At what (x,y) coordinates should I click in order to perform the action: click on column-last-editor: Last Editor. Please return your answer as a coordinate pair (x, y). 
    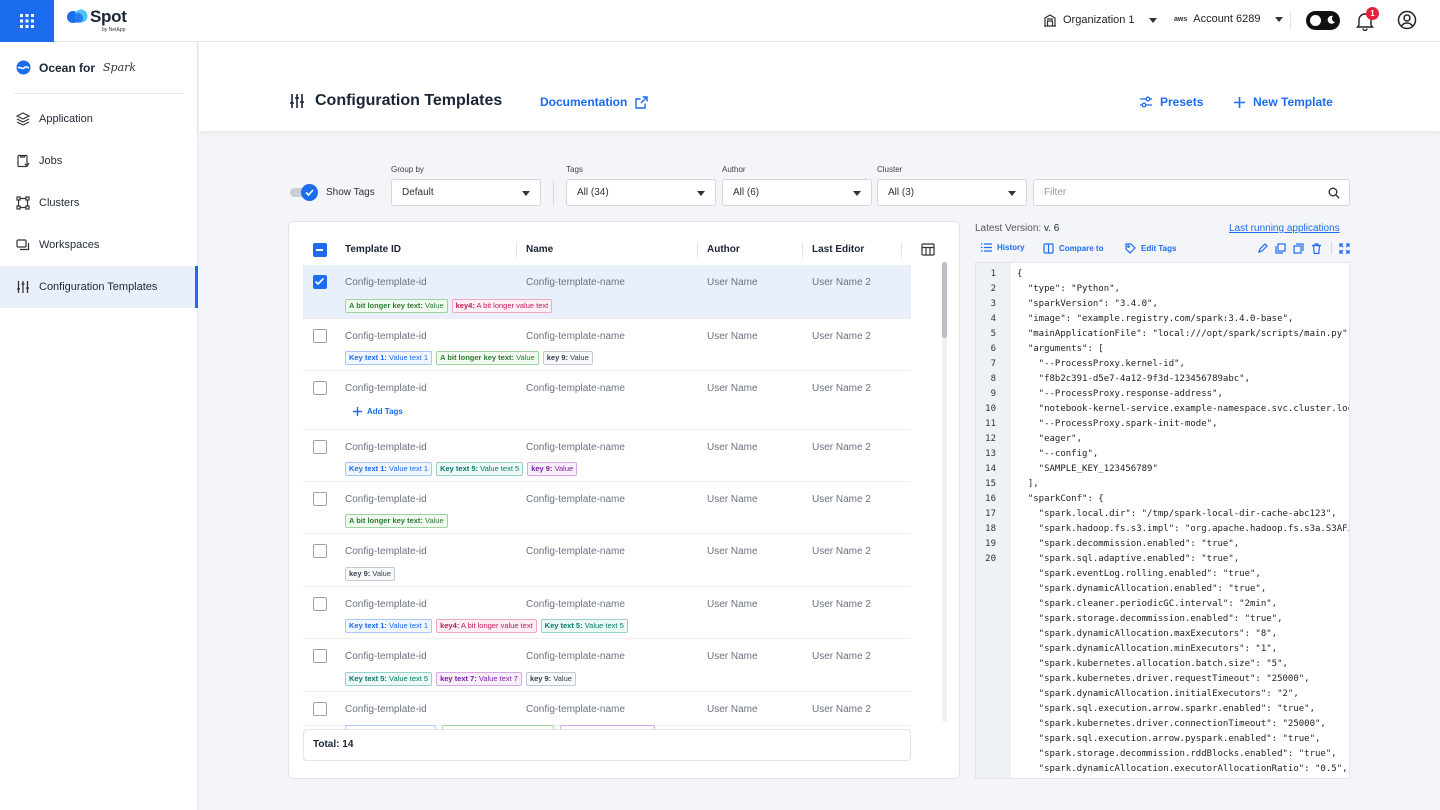
    Looking at the image, I should click on (838, 249).